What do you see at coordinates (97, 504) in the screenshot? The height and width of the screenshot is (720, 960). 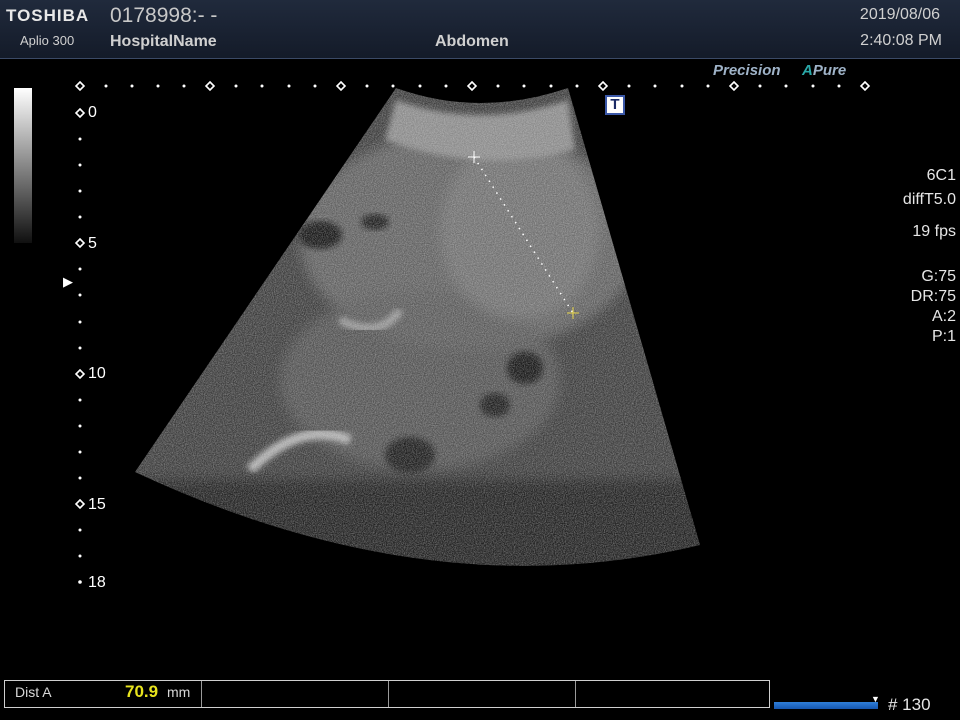 I see `depth-label: 15` at bounding box center [97, 504].